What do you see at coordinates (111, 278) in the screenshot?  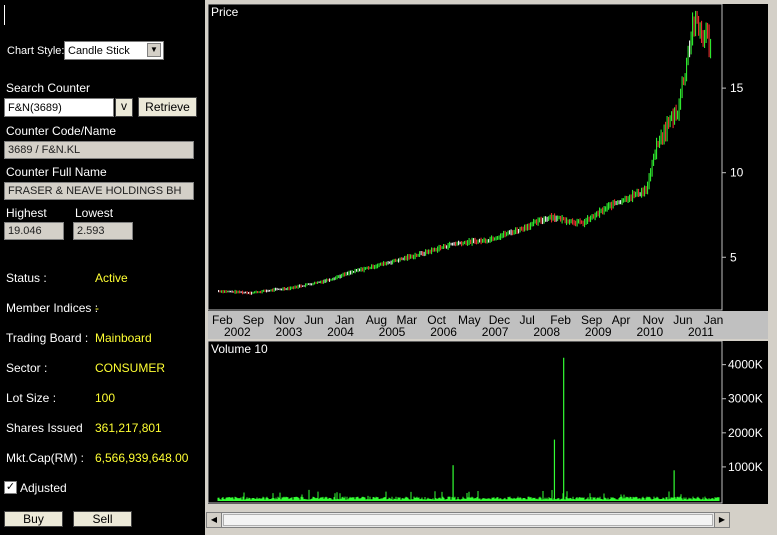 I see `status-value: Active` at bounding box center [111, 278].